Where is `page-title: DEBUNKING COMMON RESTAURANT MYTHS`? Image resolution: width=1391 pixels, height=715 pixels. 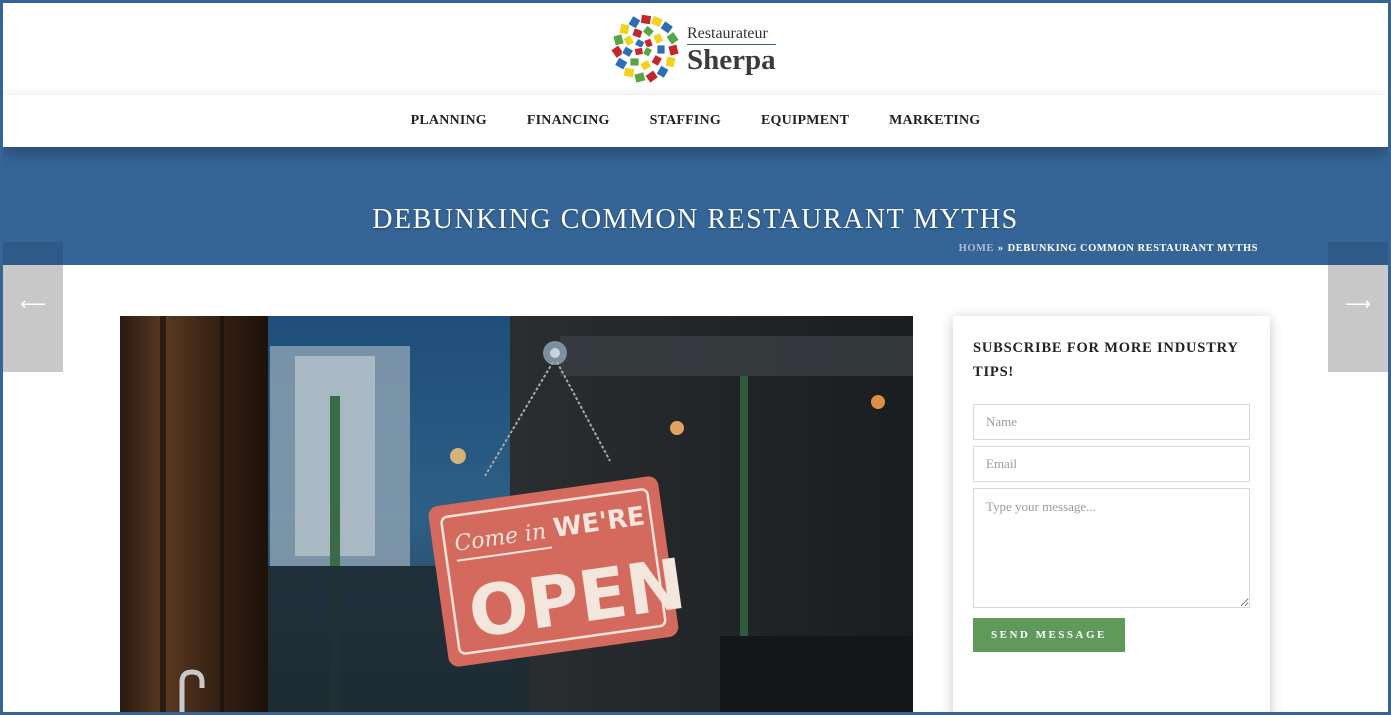
page-title: DEBUNKING COMMON RESTAURANT MYTHS is located at coordinates (695, 219).